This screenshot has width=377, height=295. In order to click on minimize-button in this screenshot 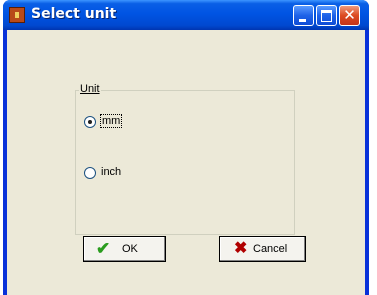, I will do `click(303, 15)`.